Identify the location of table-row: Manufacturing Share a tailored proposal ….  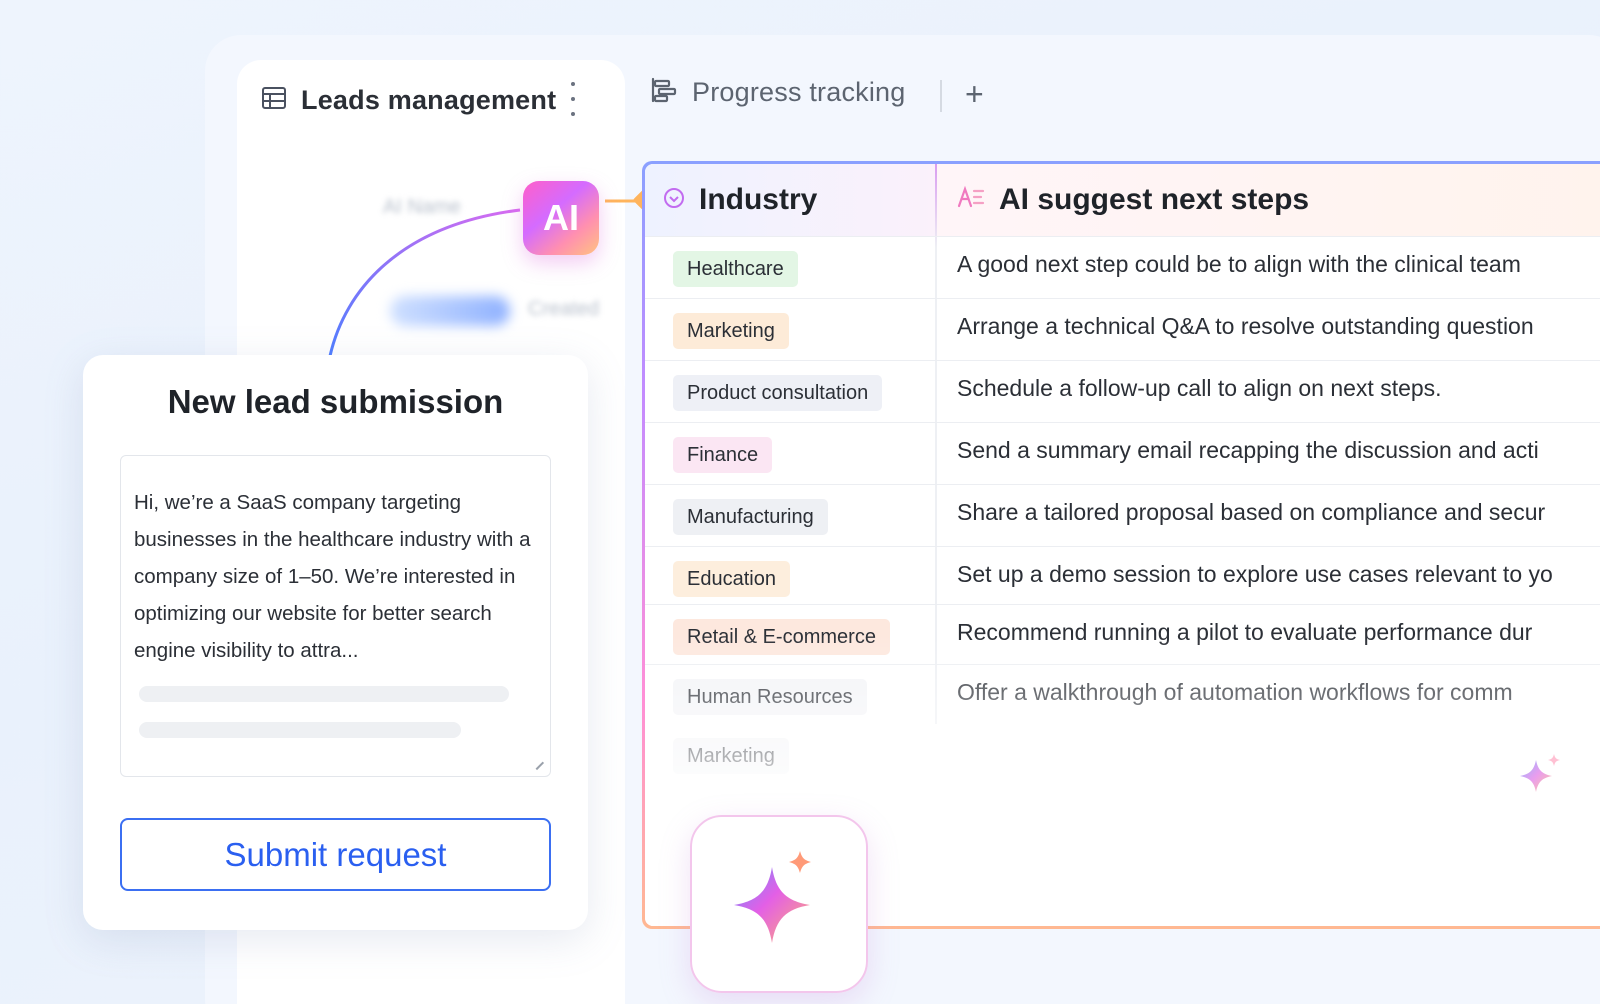
(1122, 515).